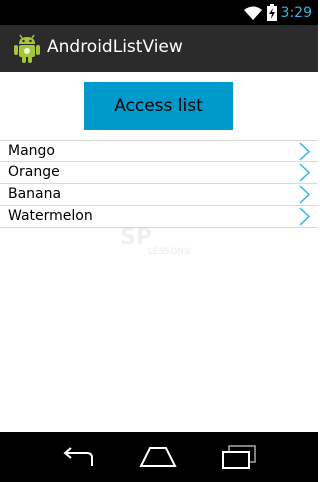 The image size is (320, 482). Describe the element at coordinates (296, 12) in the screenshot. I see `status-time: 3:29` at that location.